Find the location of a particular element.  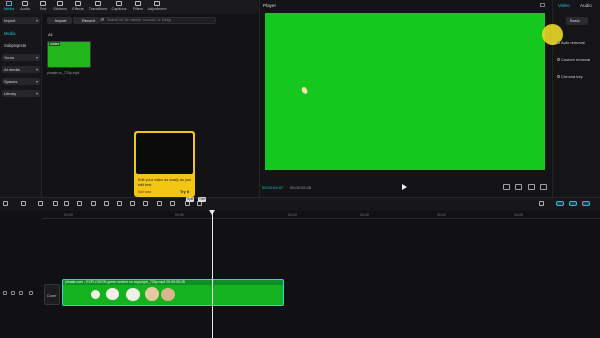

tool-transitions: Transitions is located at coordinates (98, 7).